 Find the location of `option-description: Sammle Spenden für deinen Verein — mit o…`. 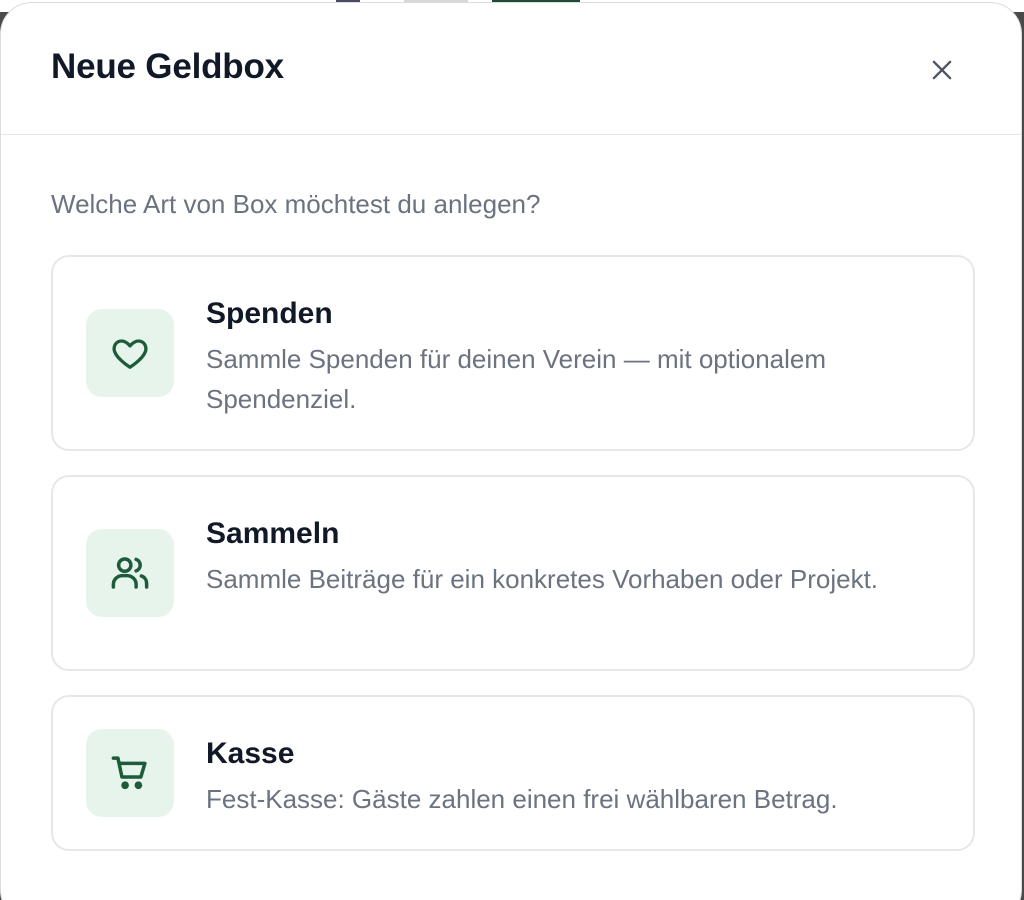

option-description: Sammle Spenden für deinen Verein — mit o… is located at coordinates (516, 379).